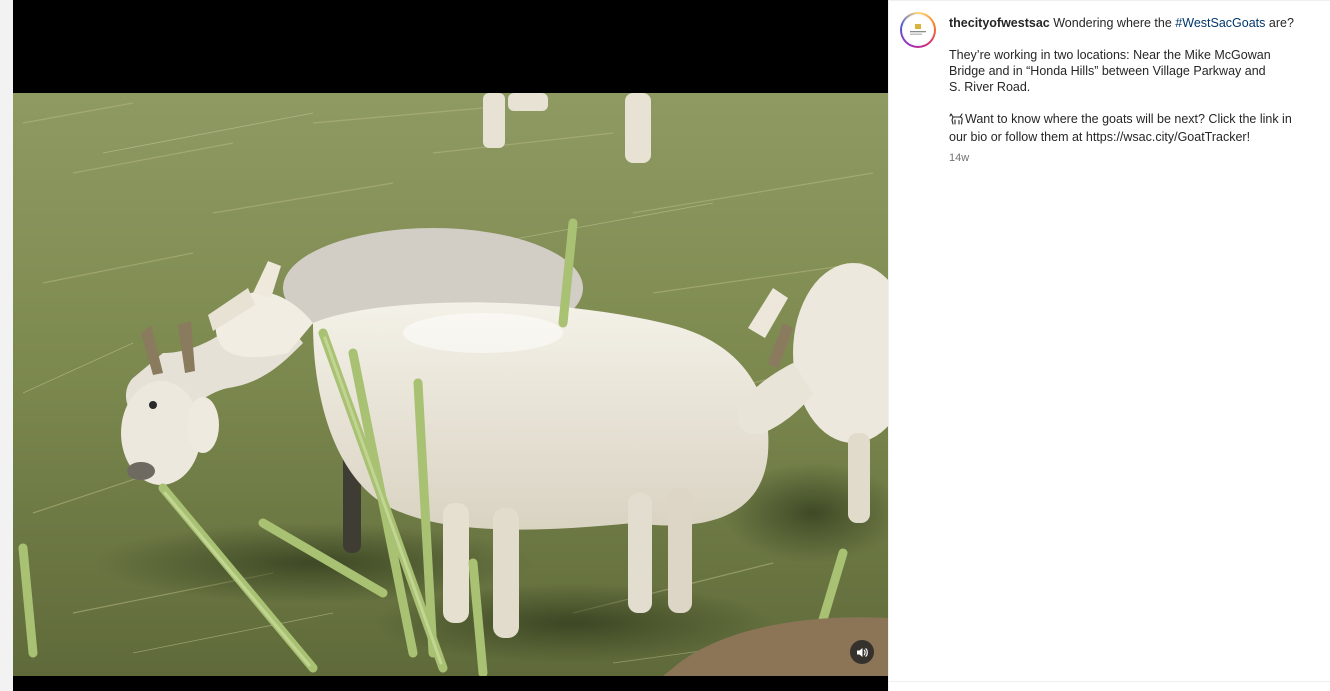  I want to click on left-gutter, so click(6, 345).